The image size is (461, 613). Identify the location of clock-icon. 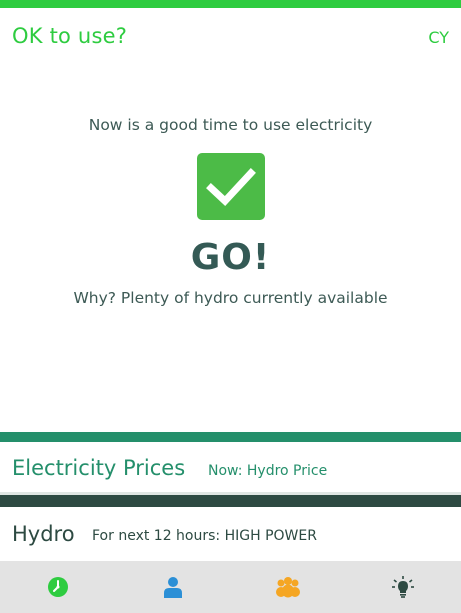
(57, 587).